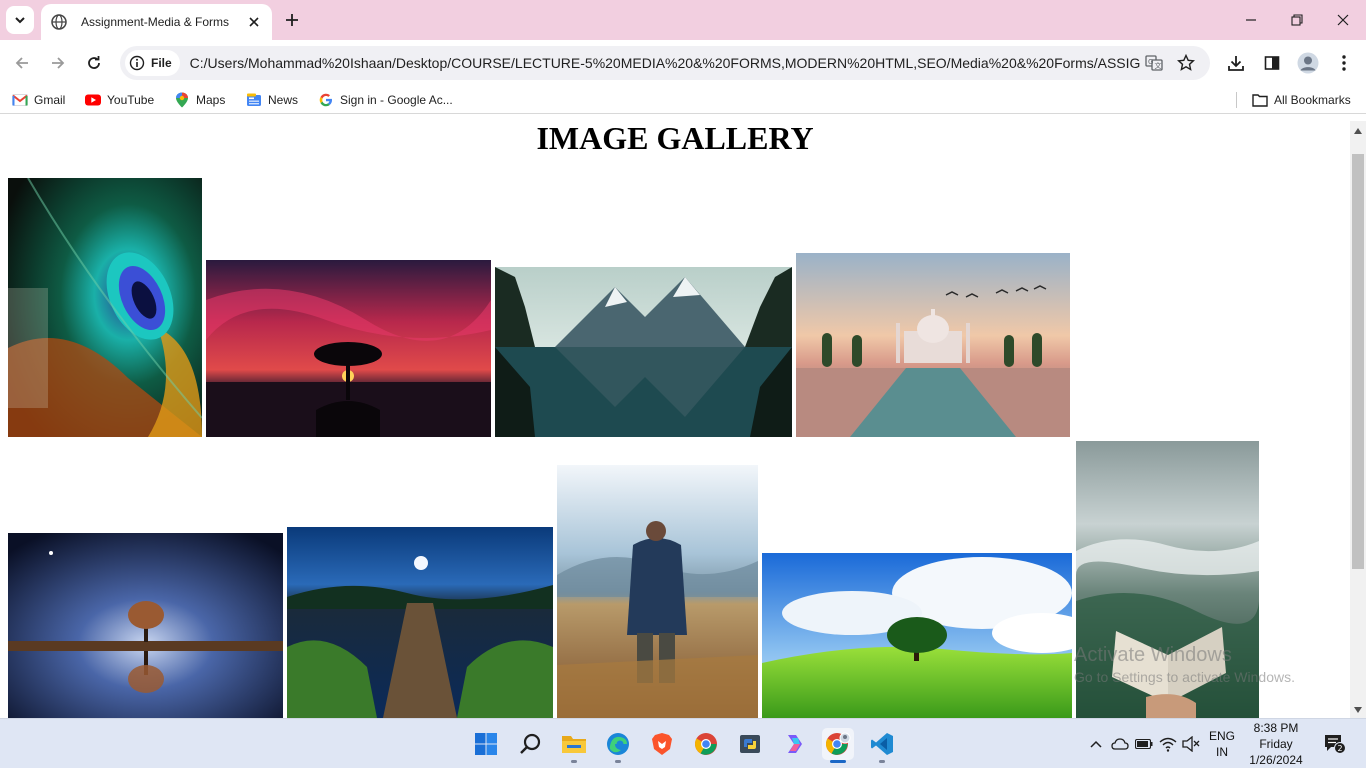 This screenshot has height=768, width=1366. I want to click on bookmark-label: Gmail, so click(50, 100).